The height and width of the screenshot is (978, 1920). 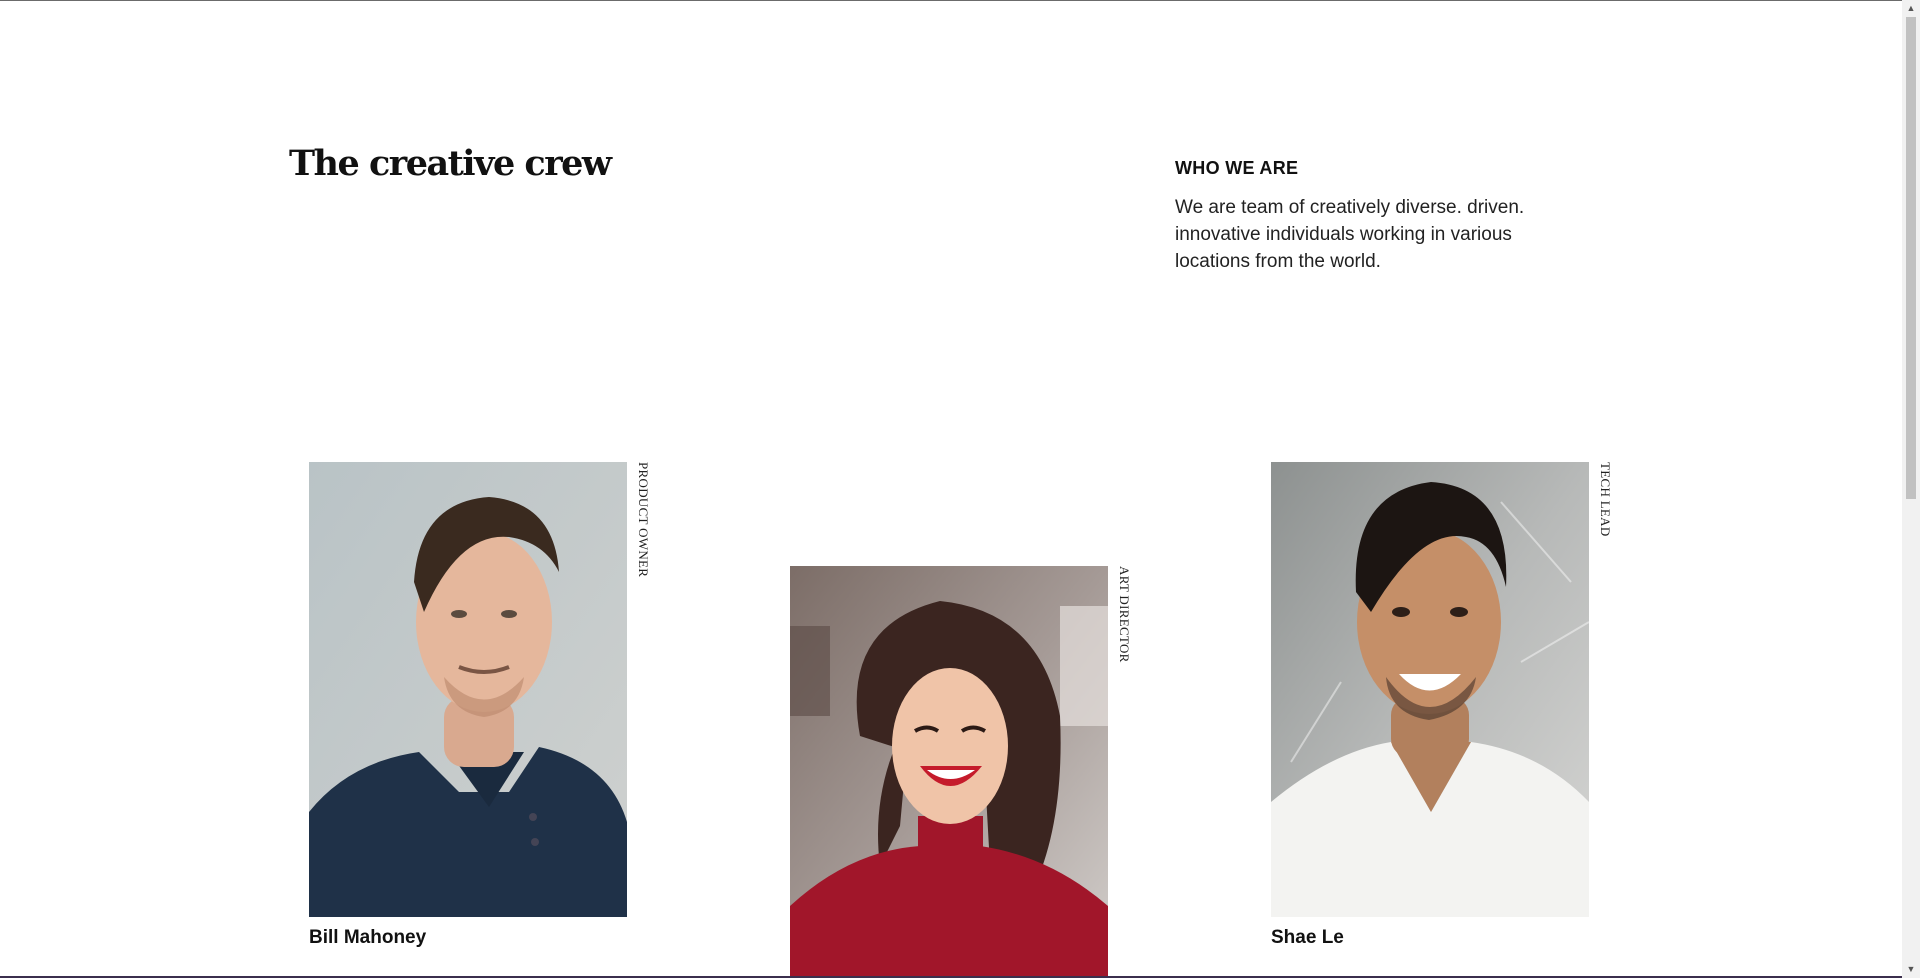 I want to click on page-title: The creative crew, so click(x=450, y=163).